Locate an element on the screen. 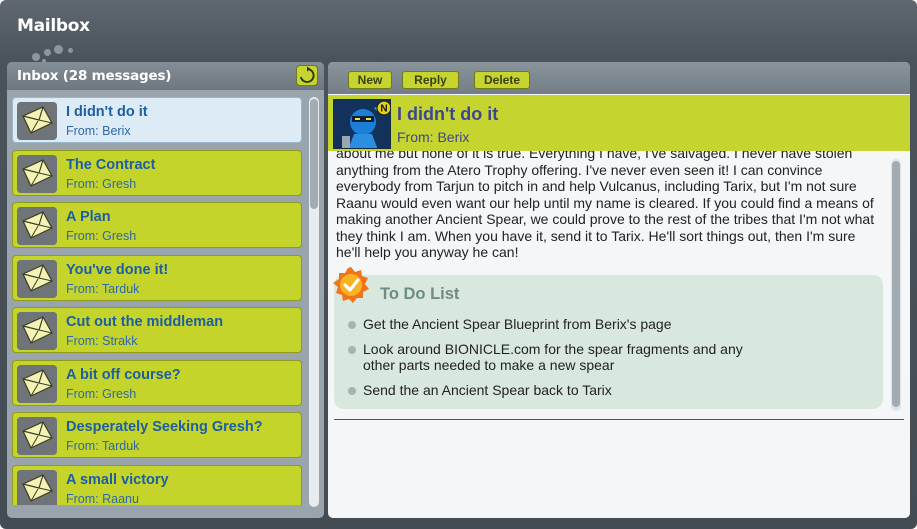 The width and height of the screenshot is (917, 529). message-scrollbar is located at coordinates (896, 285).